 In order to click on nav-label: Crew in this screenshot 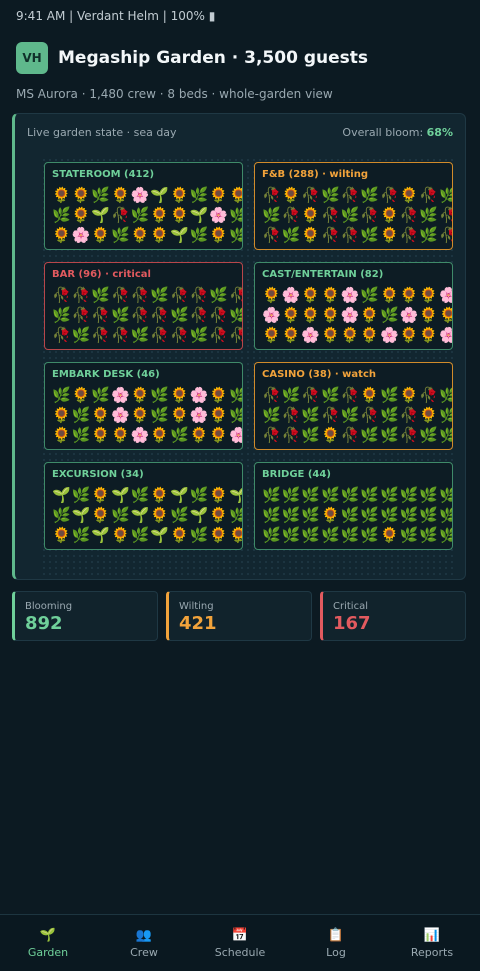, I will do `click(144, 952)`.